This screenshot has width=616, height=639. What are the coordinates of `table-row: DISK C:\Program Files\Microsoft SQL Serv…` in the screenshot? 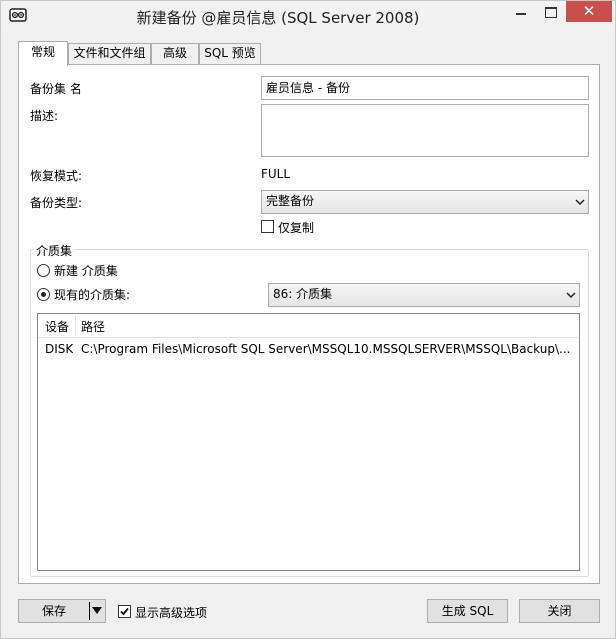 It's located at (308, 351).